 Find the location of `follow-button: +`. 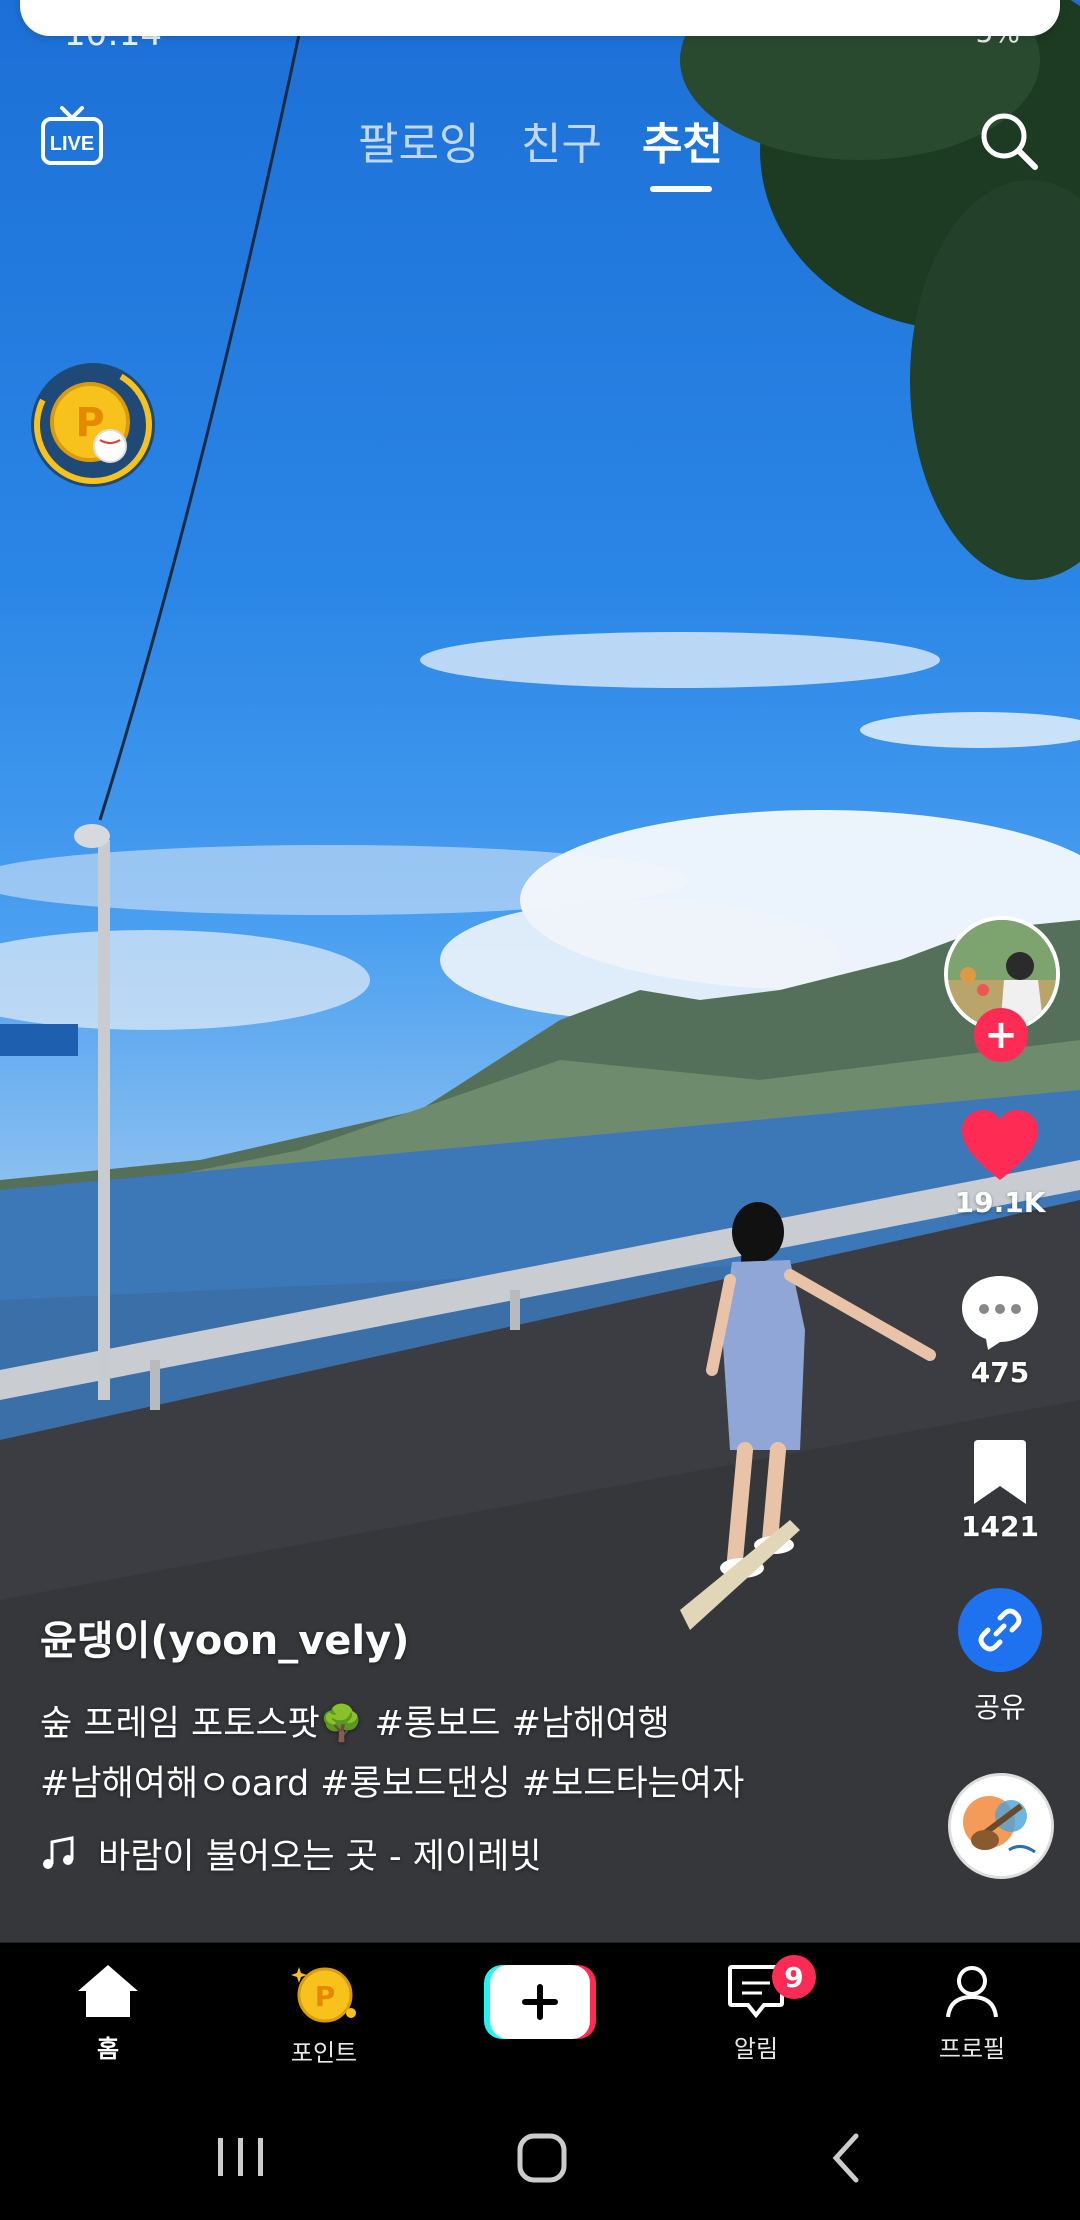

follow-button: + is located at coordinates (1001, 1035).